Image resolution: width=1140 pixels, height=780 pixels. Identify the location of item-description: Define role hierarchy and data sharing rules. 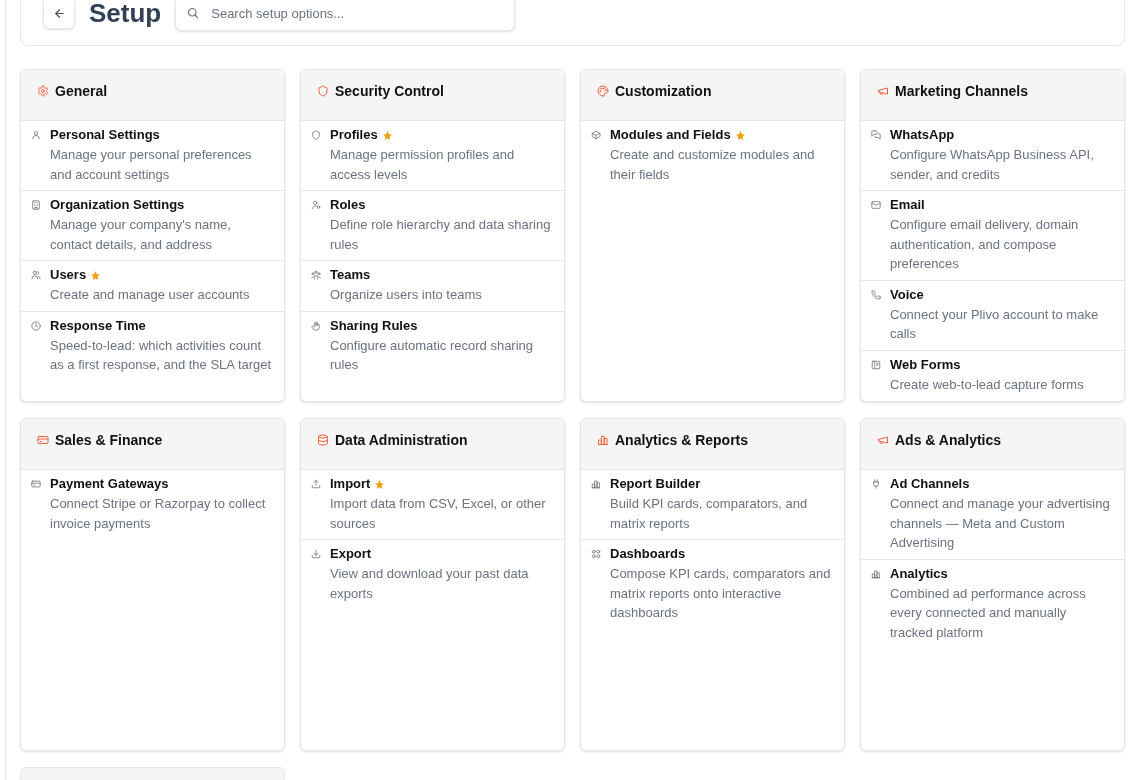
(441, 235).